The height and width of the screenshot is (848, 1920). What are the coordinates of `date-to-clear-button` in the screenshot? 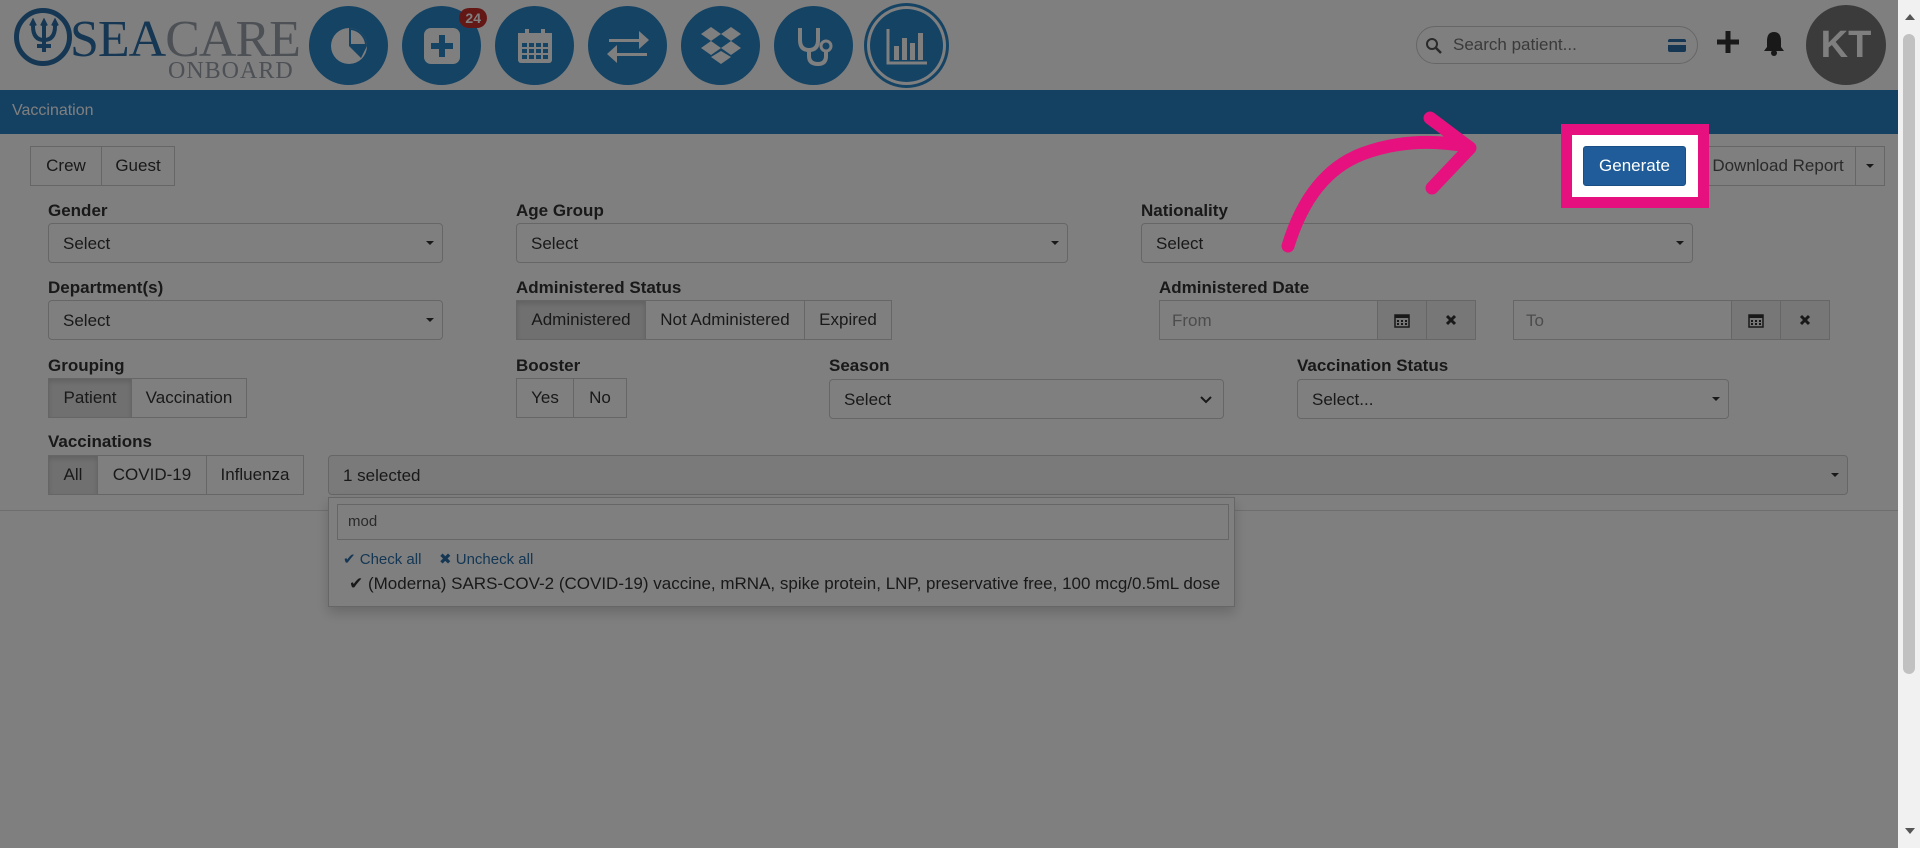 It's located at (1805, 320).